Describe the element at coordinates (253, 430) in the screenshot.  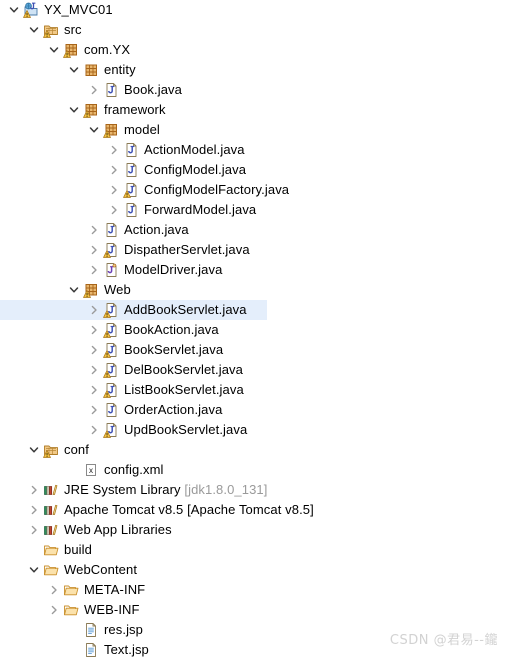
I see `tree-row: UpdBookServlet.java` at that location.